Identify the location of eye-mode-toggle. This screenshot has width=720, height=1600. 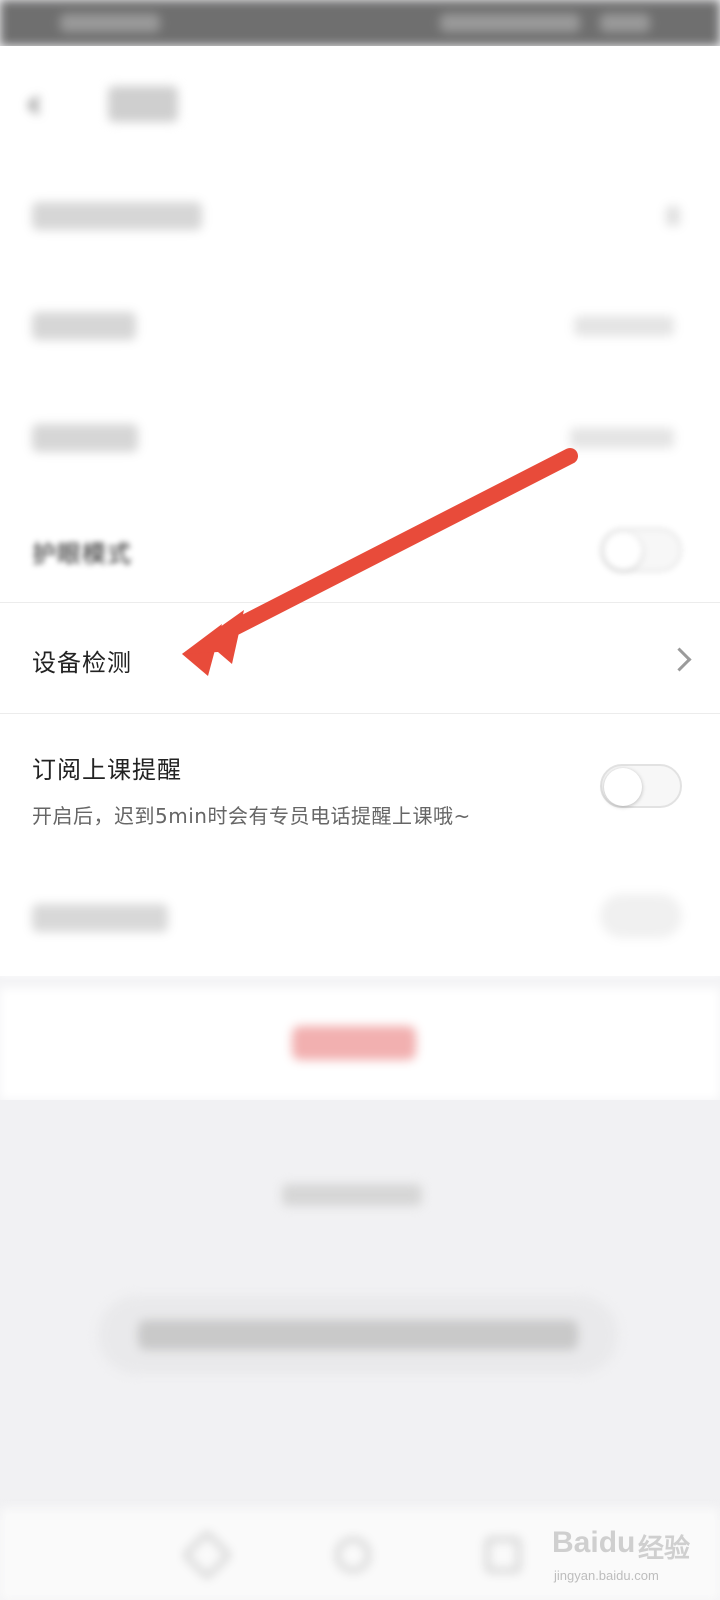
(641, 550).